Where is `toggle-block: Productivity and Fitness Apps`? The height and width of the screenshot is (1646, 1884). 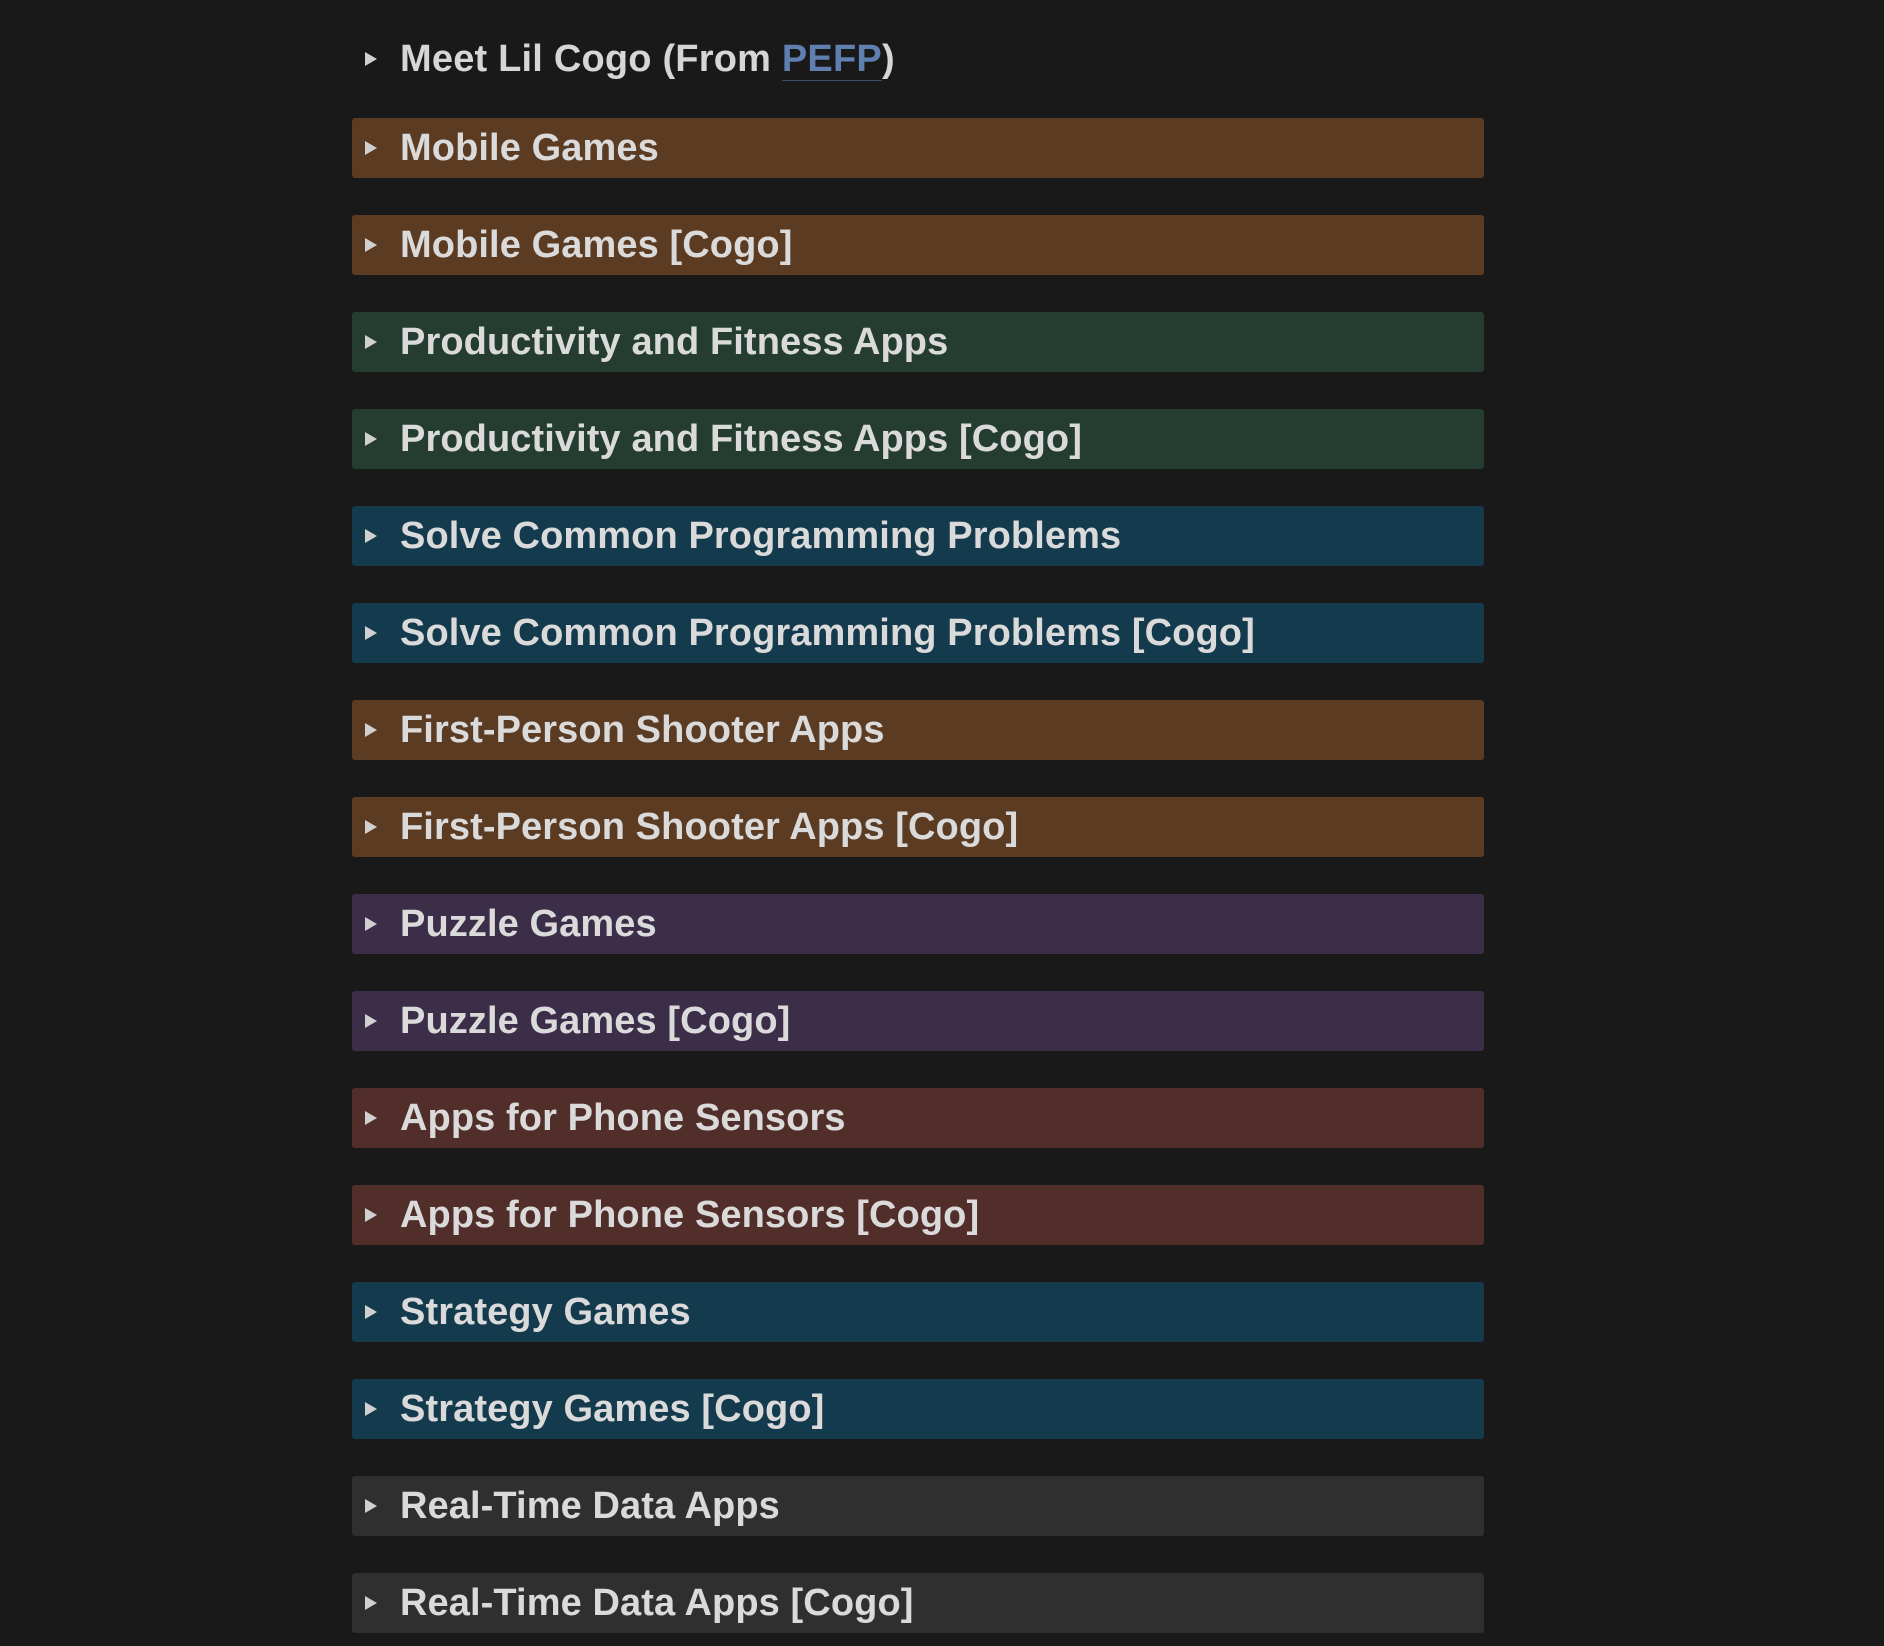 toggle-block: Productivity and Fitness Apps is located at coordinates (918, 342).